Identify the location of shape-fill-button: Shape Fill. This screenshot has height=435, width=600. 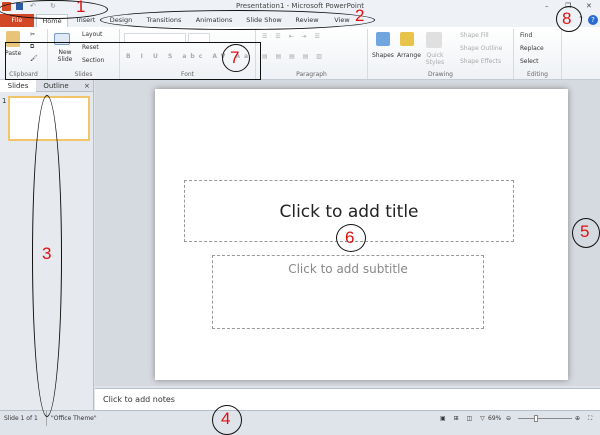
(474, 35).